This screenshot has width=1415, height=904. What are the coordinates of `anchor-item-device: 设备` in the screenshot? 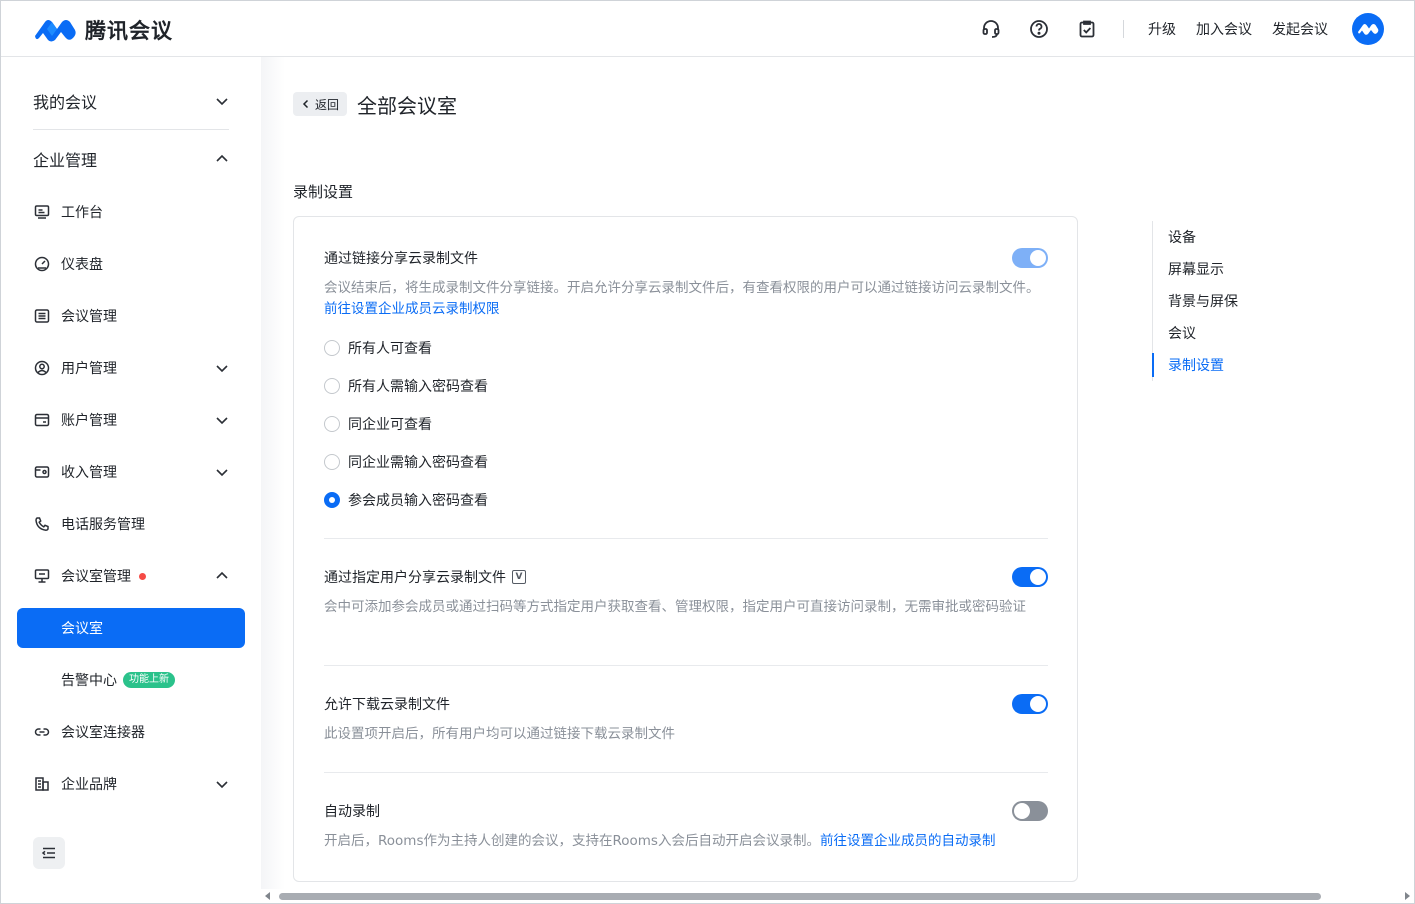 It's located at (1232, 237).